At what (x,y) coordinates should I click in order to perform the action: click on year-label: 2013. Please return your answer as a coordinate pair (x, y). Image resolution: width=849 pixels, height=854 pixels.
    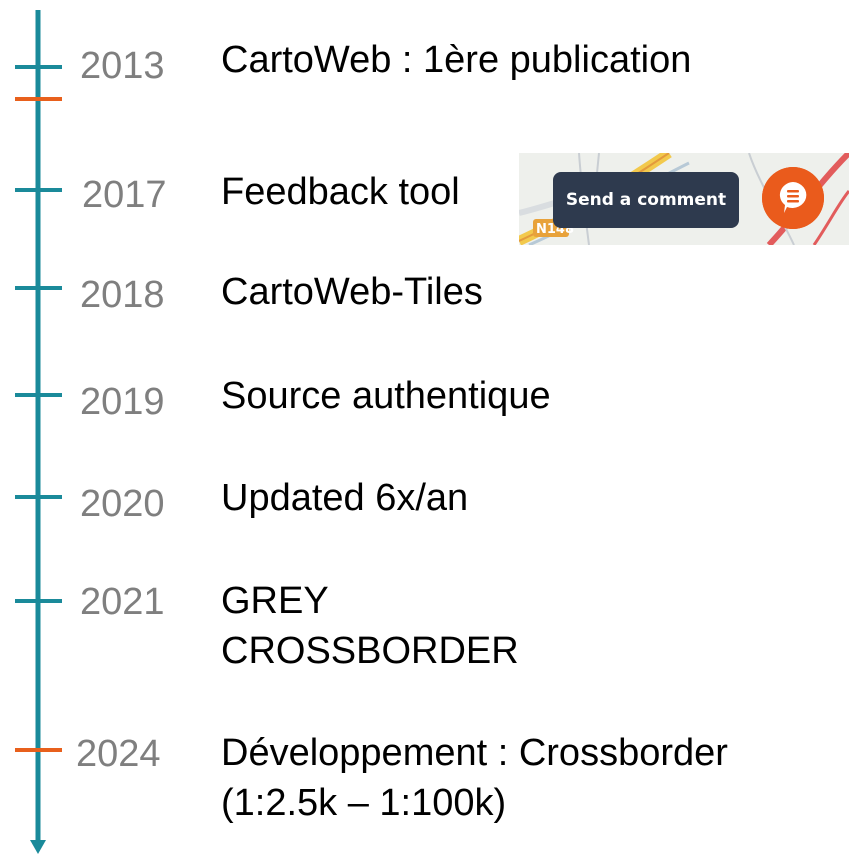
    Looking at the image, I should click on (122, 66).